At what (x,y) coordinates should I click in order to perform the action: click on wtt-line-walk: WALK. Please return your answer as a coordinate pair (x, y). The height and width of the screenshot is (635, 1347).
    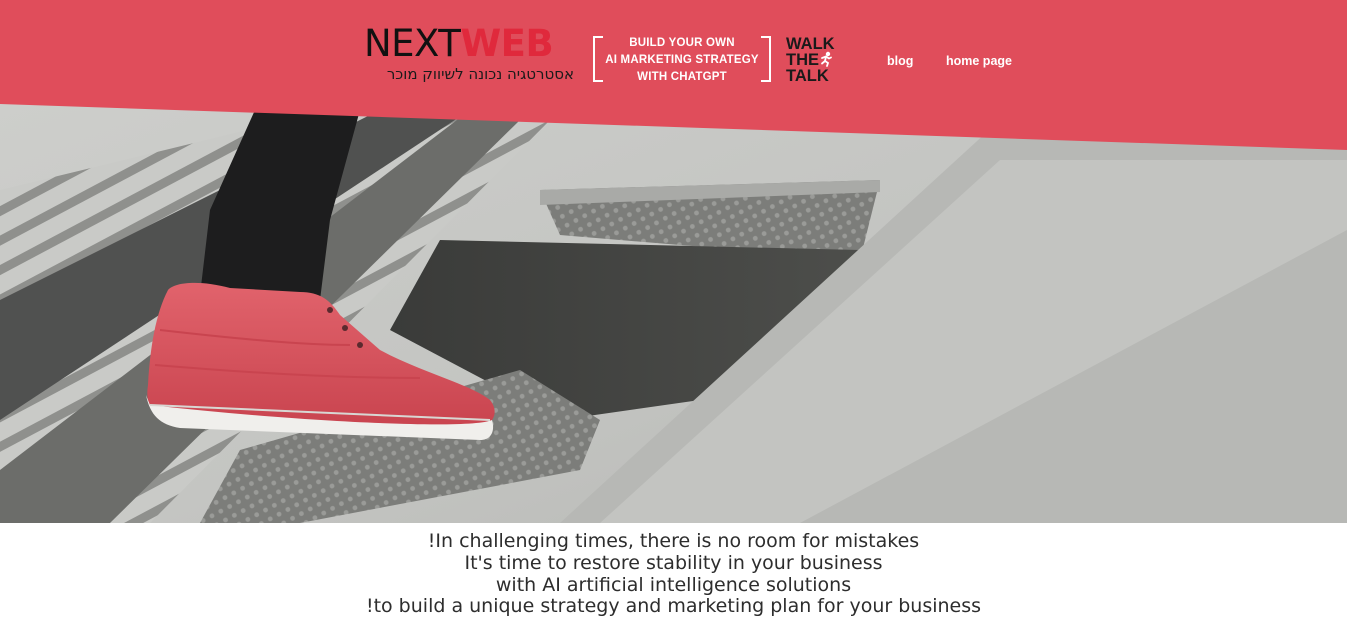
    Looking at the image, I should click on (810, 44).